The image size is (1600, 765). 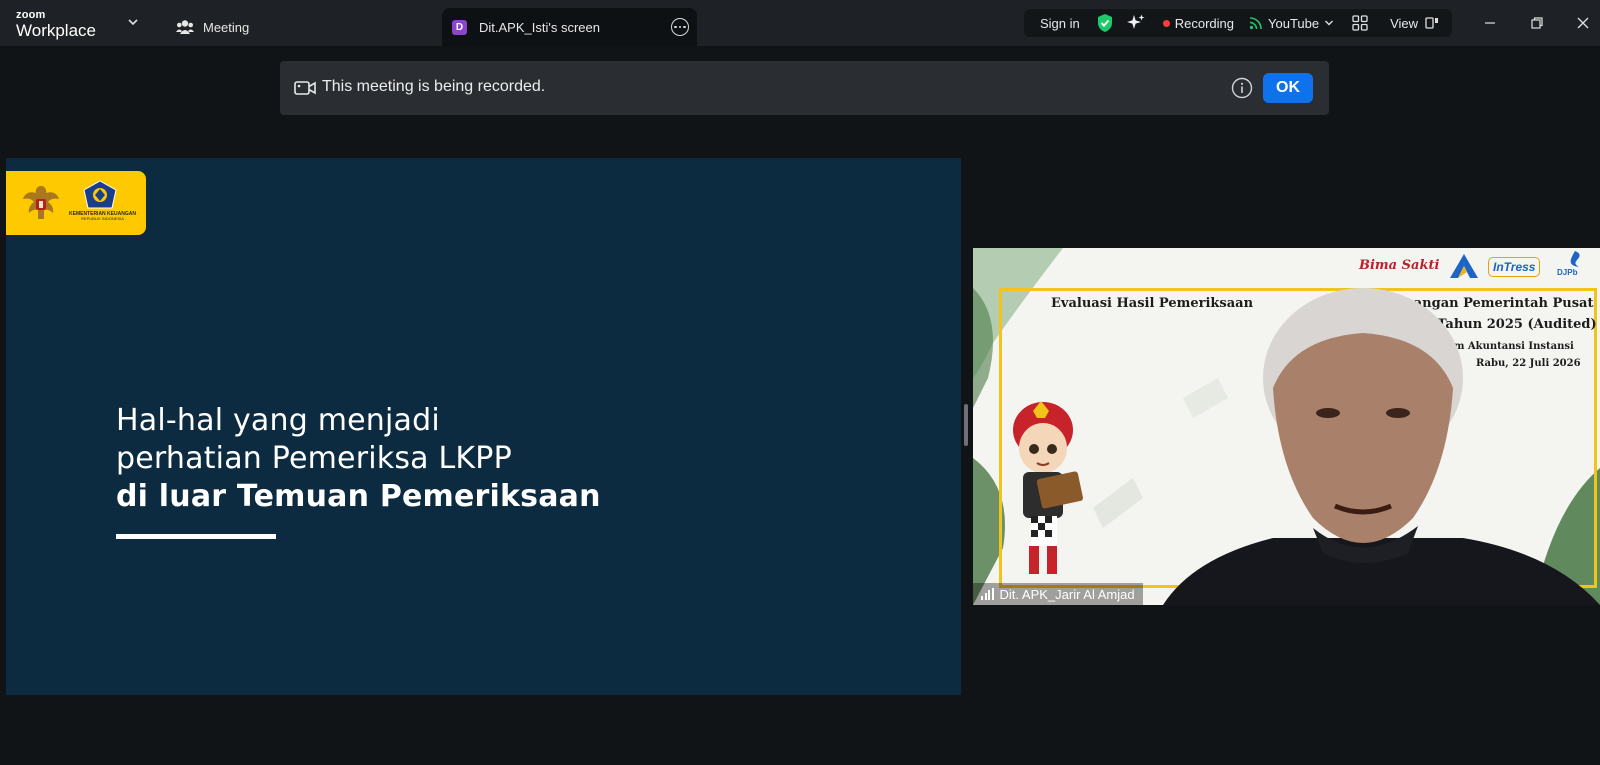 I want to click on minimize-icon, so click(x=1490, y=23).